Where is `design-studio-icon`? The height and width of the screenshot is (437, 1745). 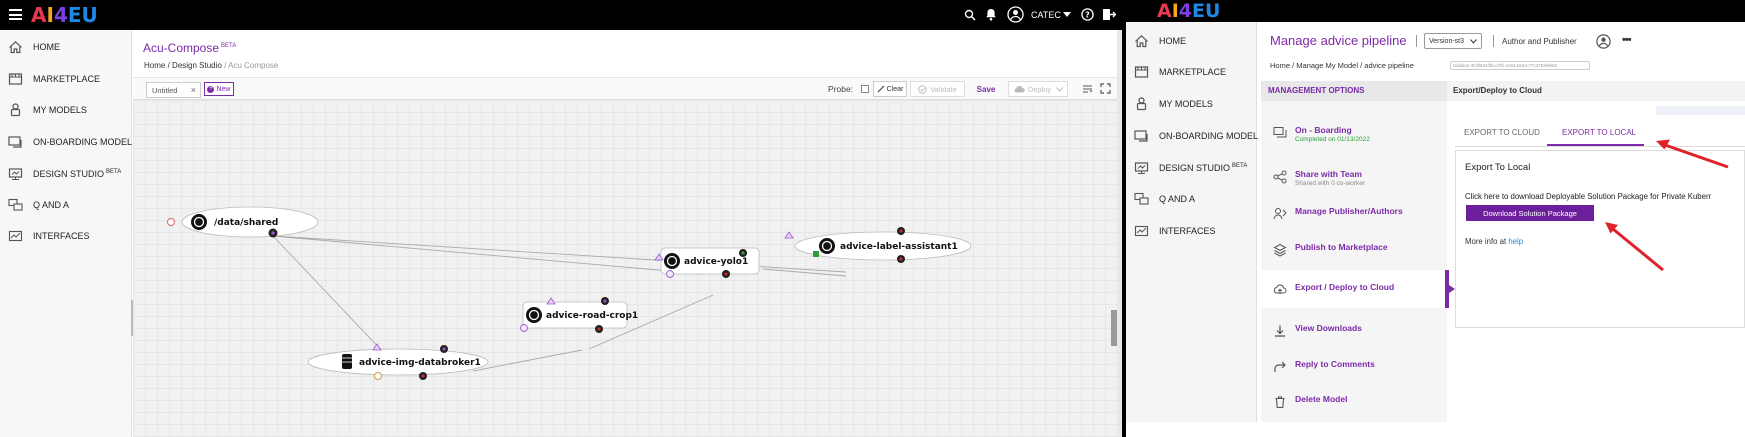 design-studio-icon is located at coordinates (15, 174).